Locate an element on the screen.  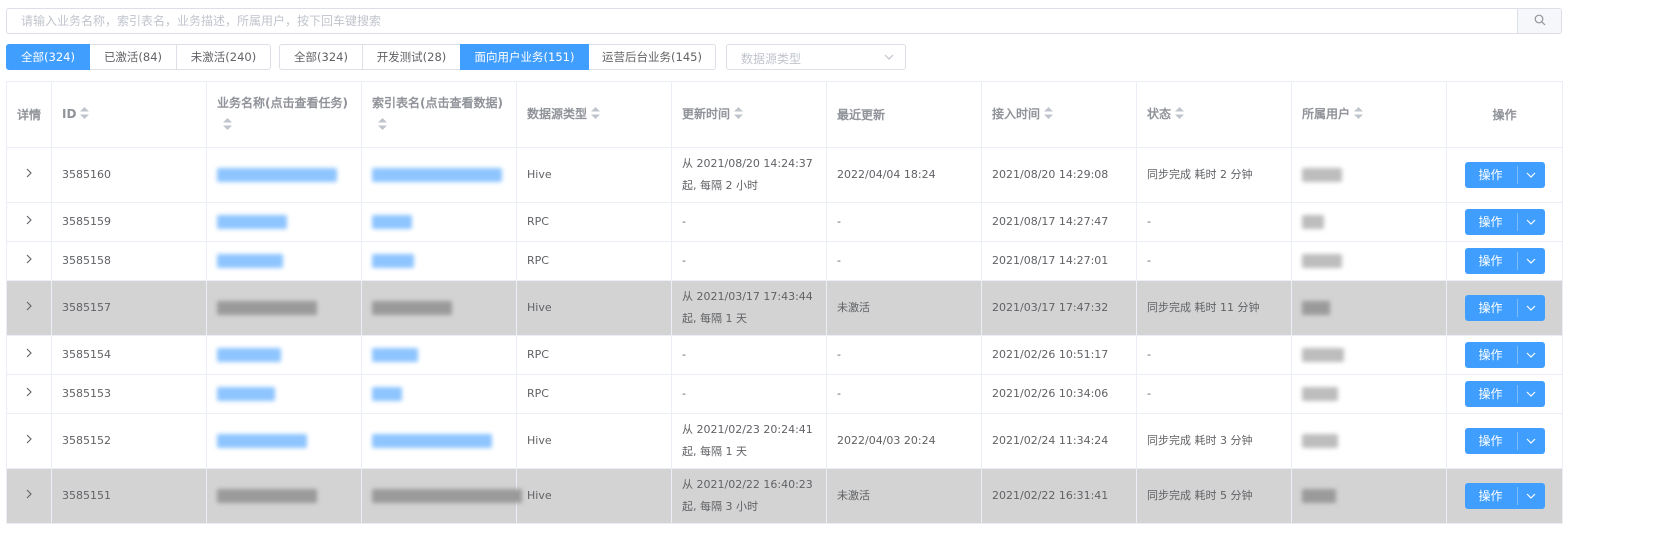
col-biz-name: 业务名称(点击查看任务) is located at coordinates (284, 114).